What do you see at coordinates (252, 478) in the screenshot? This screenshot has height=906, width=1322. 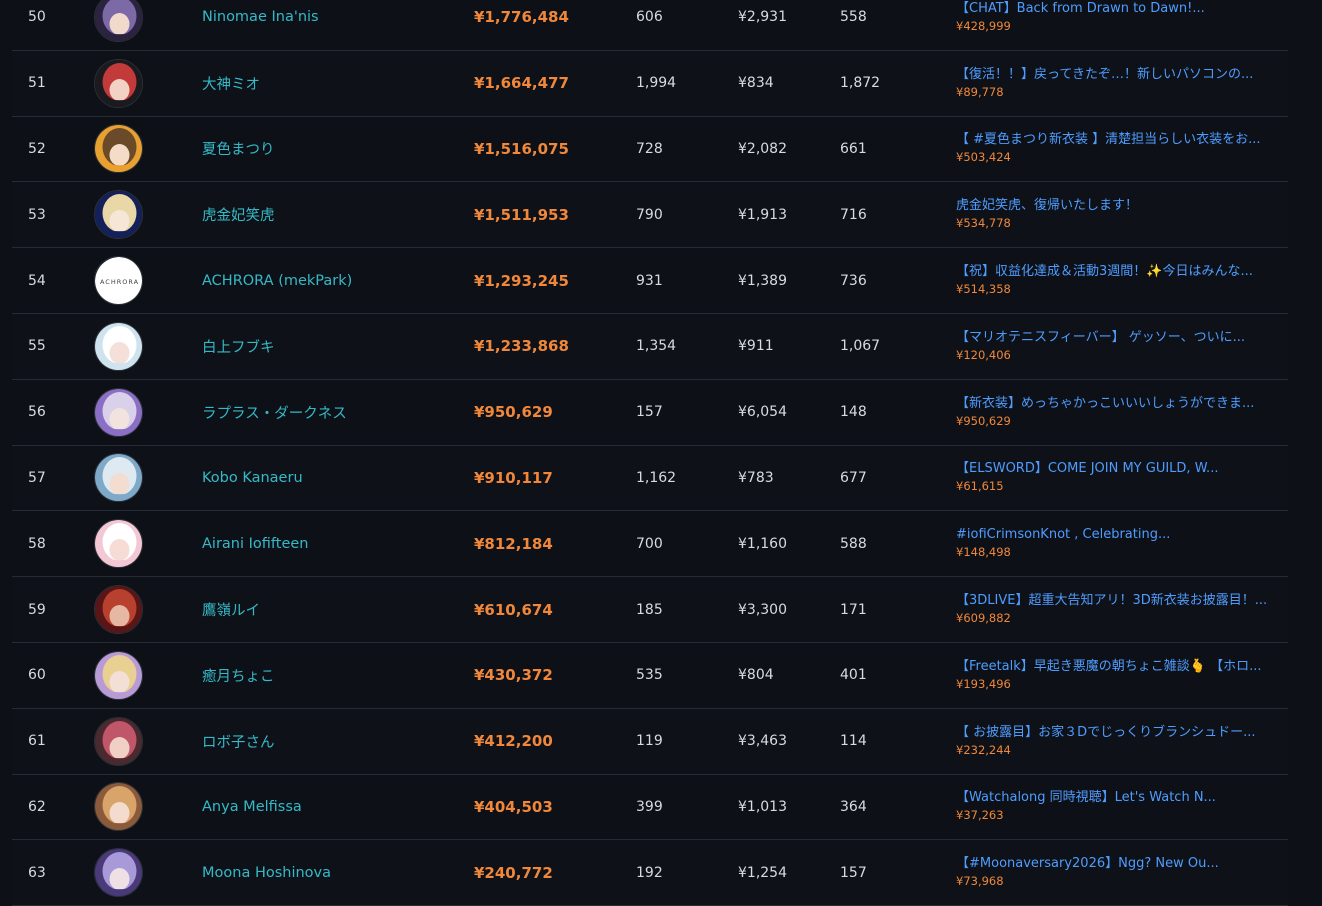 I see `channel-name-link: Kobo Kanaeru` at bounding box center [252, 478].